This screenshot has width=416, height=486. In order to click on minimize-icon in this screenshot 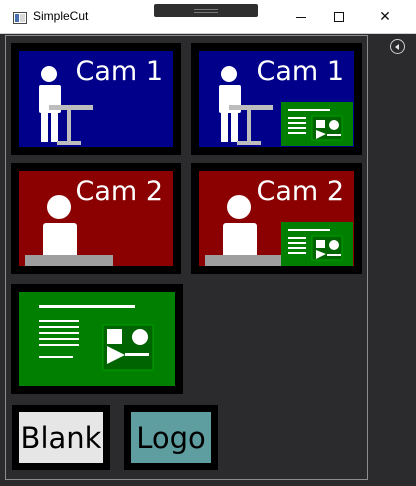, I will do `click(301, 17)`.